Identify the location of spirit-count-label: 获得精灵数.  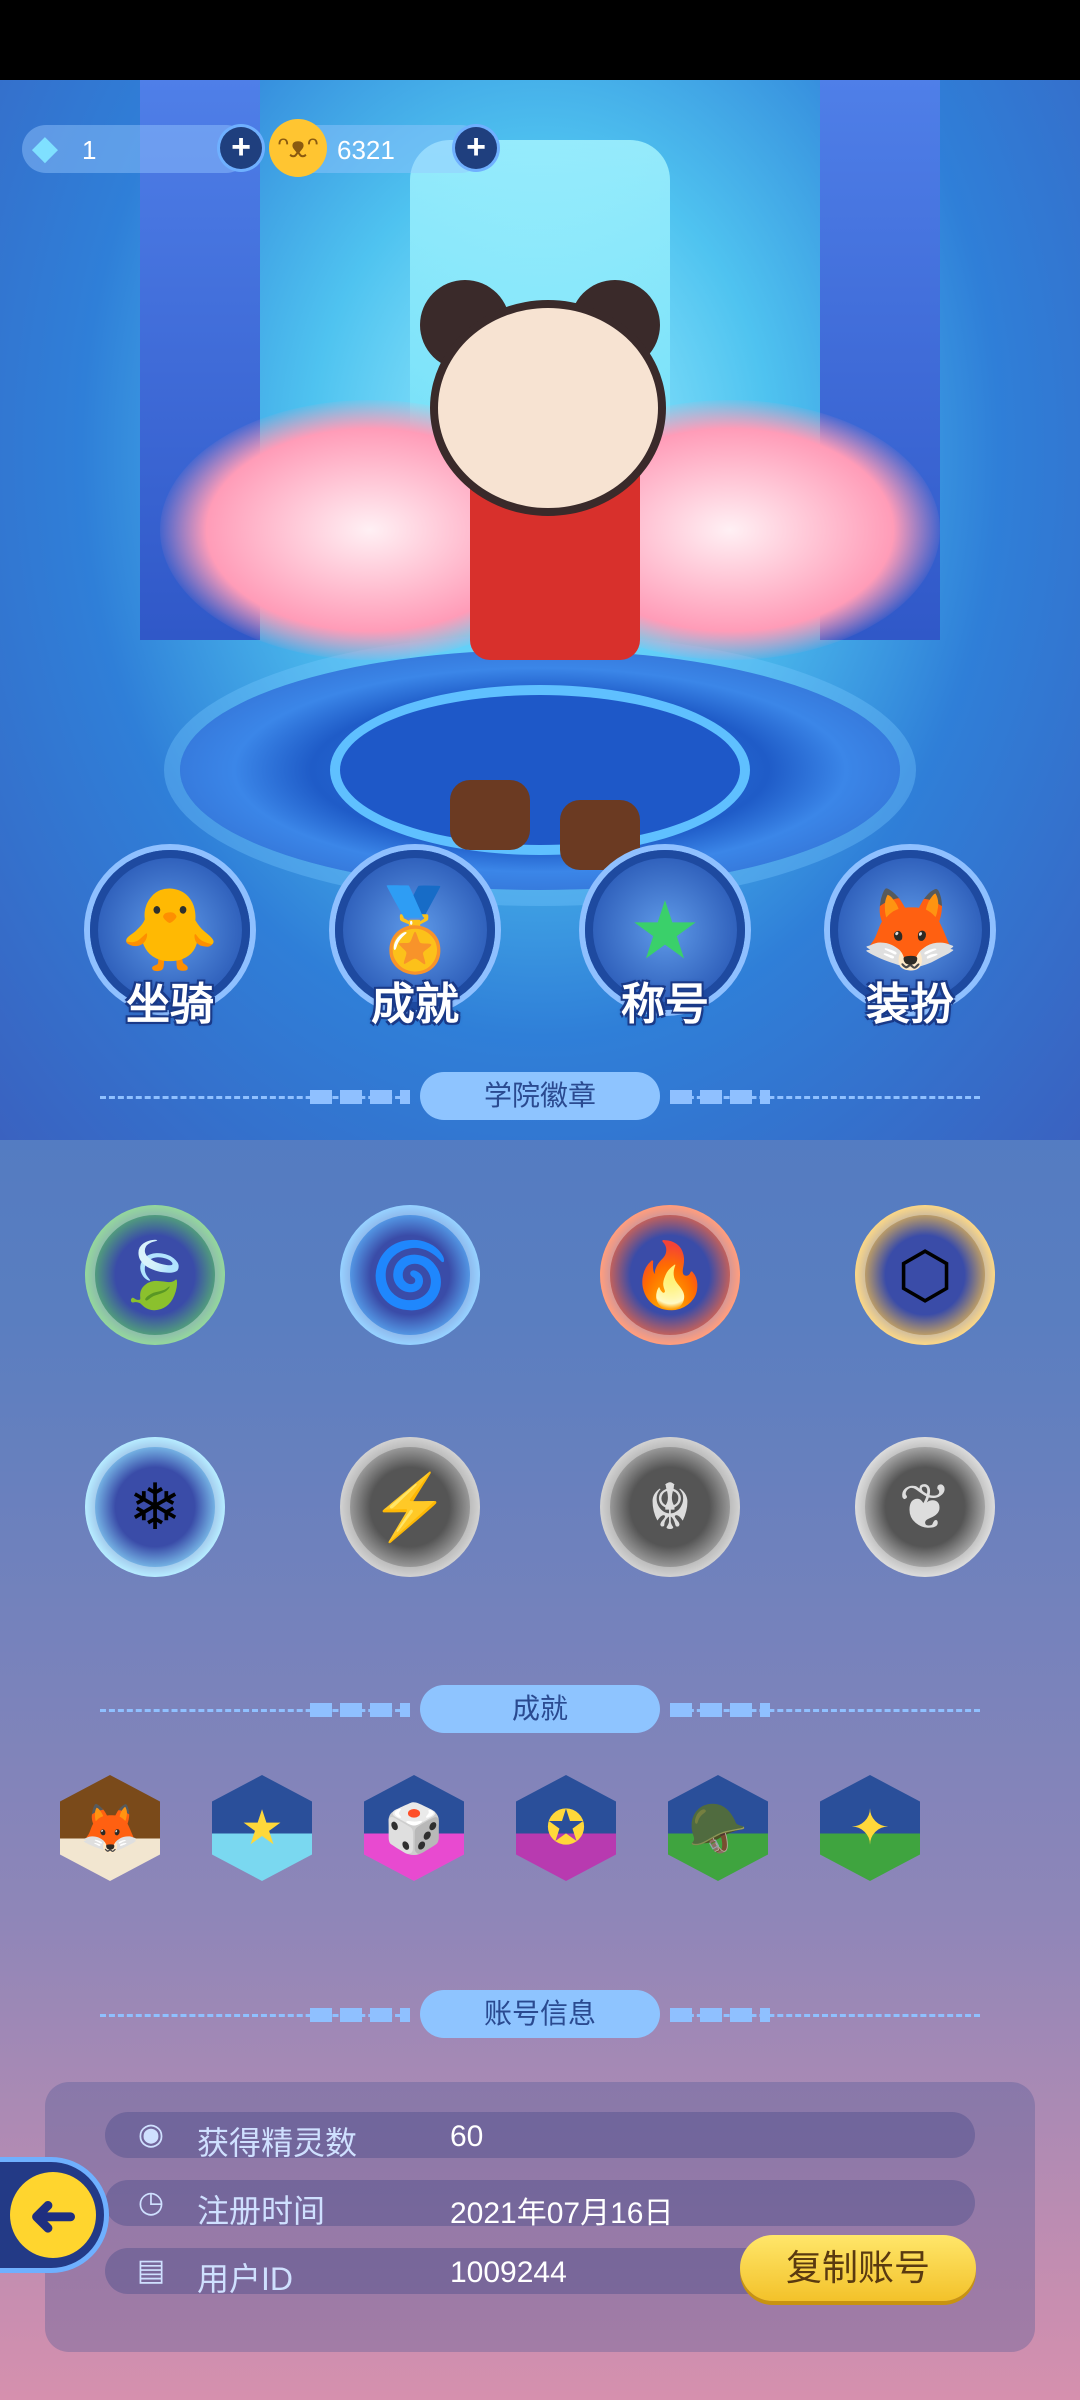
(277, 2143).